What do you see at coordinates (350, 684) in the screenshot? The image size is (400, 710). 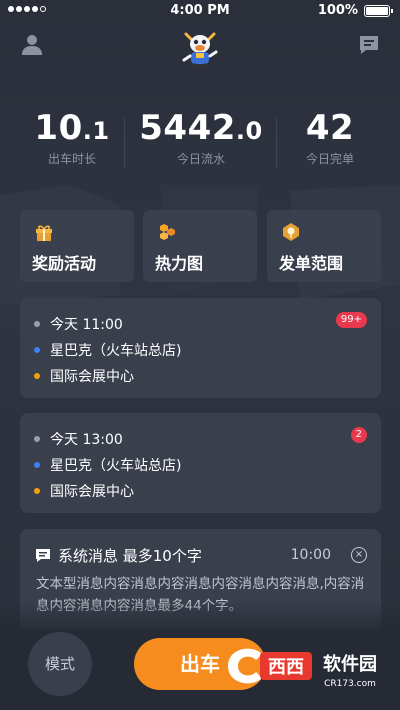 I see `watermark-site: CR173.com` at bounding box center [350, 684].